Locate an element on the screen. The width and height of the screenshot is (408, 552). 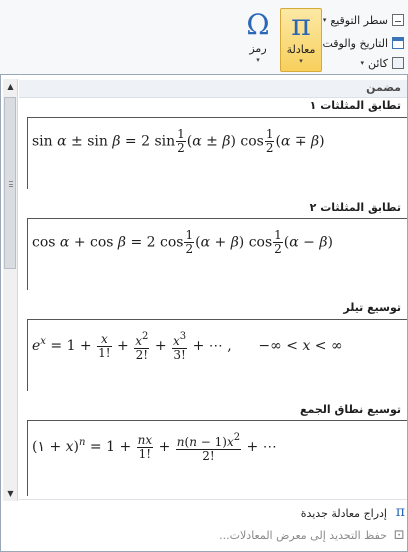
equation-button: π معادلة ▾ is located at coordinates (301, 40).